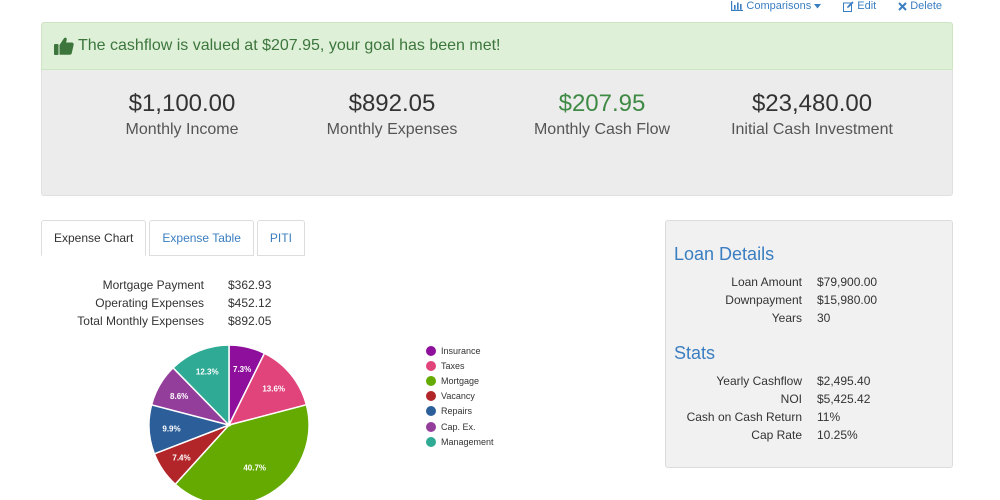  Describe the element at coordinates (453, 365) in the screenshot. I see `legend-label: Taxes` at that location.